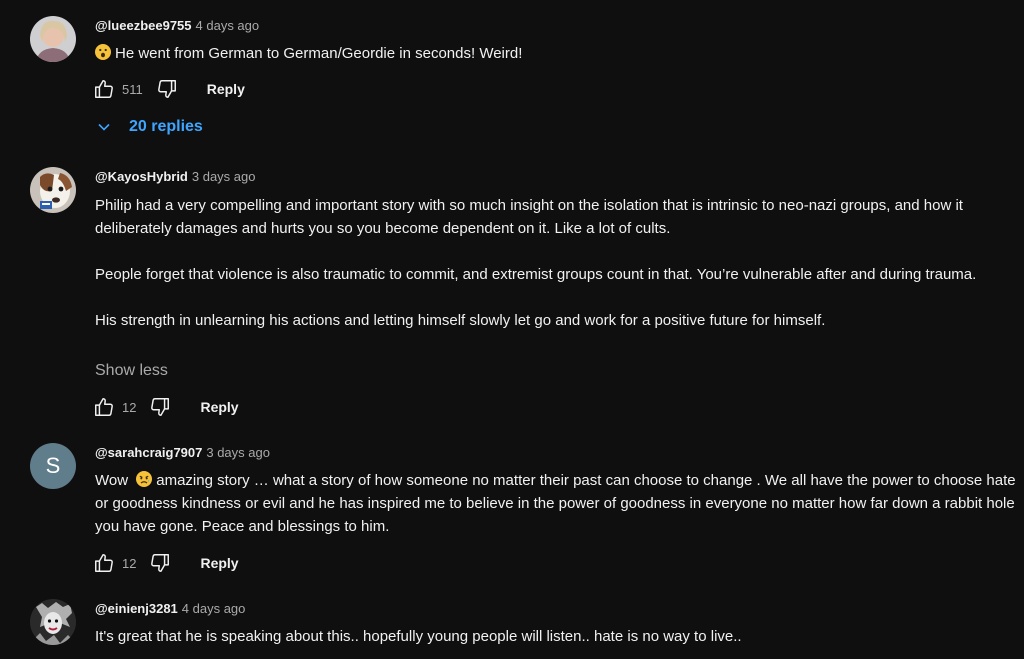 The height and width of the screenshot is (659, 1024). I want to click on comment-header: @einienj3281 4 days ago, so click(170, 608).